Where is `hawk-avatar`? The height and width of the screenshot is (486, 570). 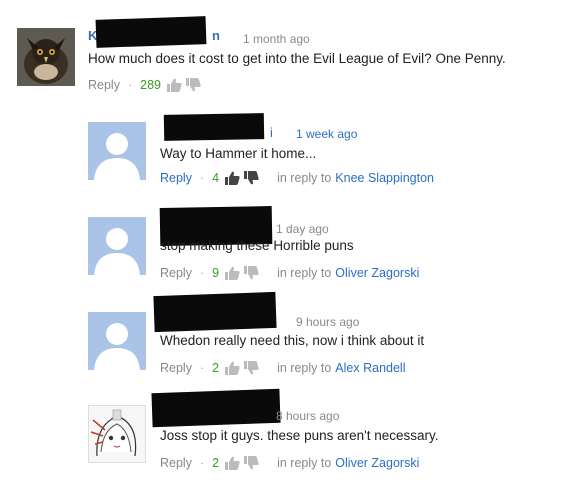
hawk-avatar is located at coordinates (46, 57).